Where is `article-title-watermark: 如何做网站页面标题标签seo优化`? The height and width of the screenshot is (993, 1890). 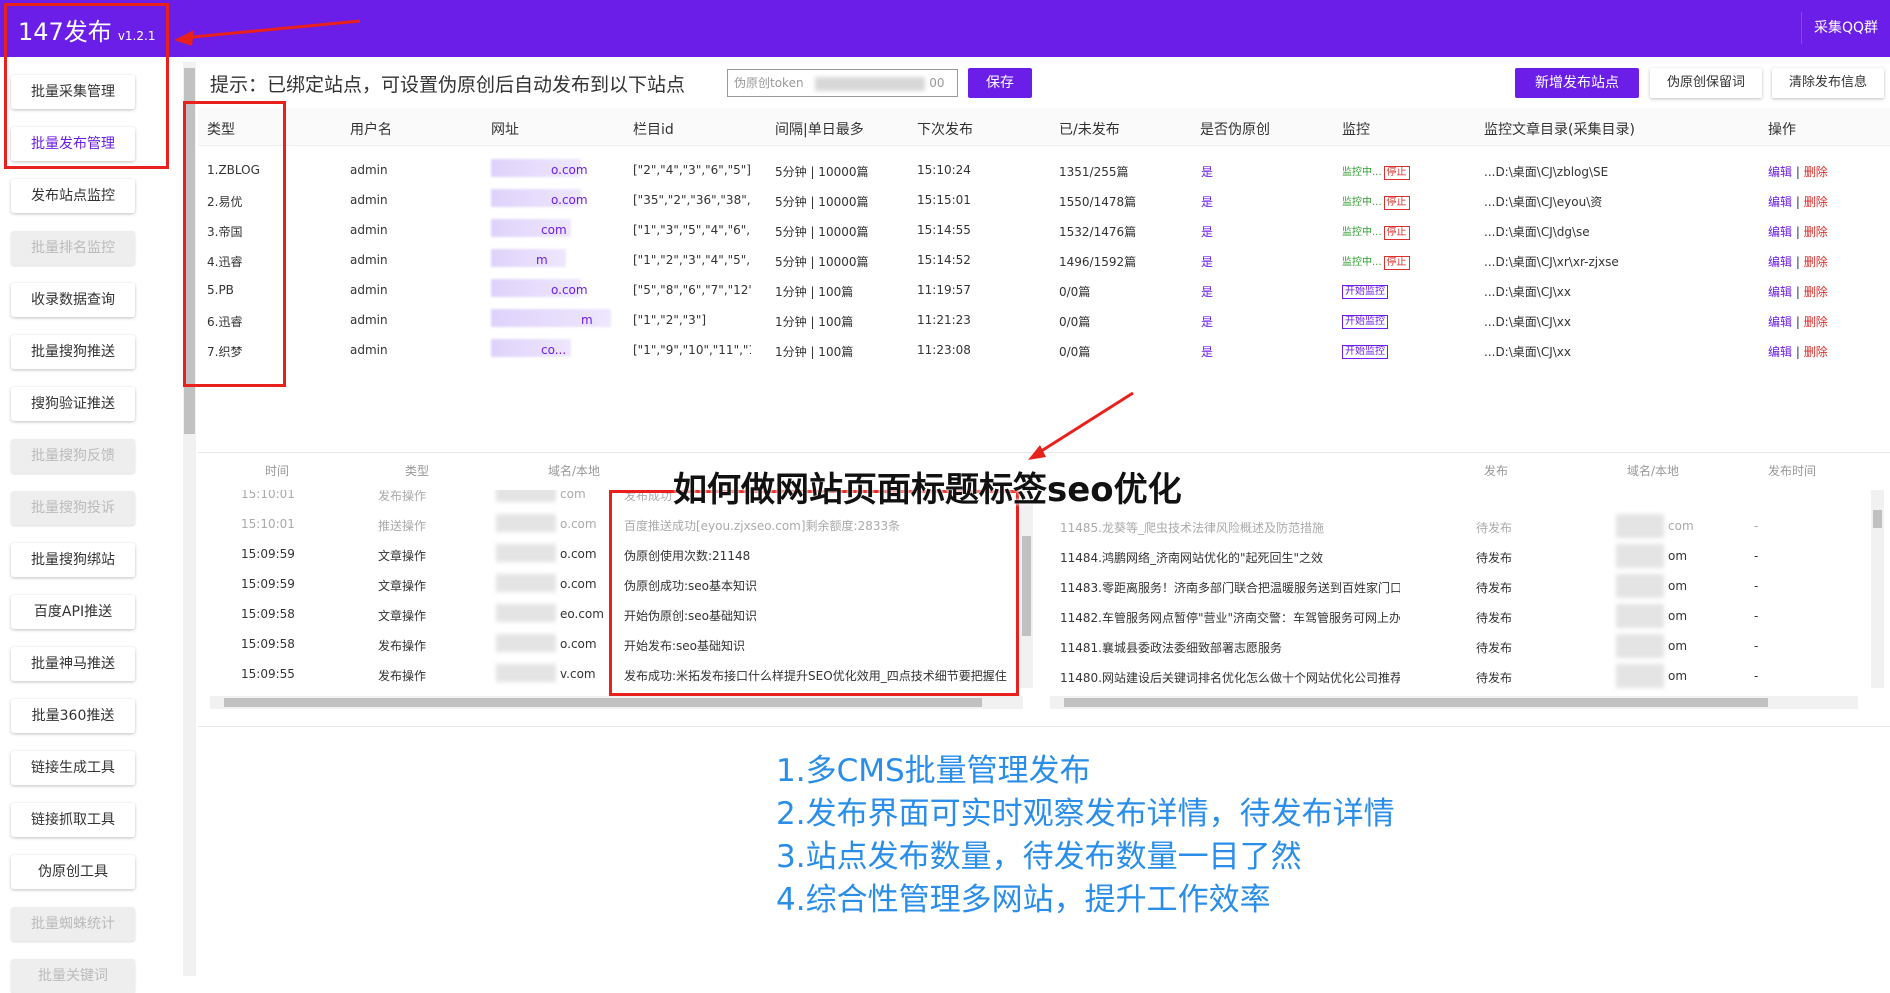
article-title-watermark: 如何做网站页面标题标签seo优化 is located at coordinates (927, 490).